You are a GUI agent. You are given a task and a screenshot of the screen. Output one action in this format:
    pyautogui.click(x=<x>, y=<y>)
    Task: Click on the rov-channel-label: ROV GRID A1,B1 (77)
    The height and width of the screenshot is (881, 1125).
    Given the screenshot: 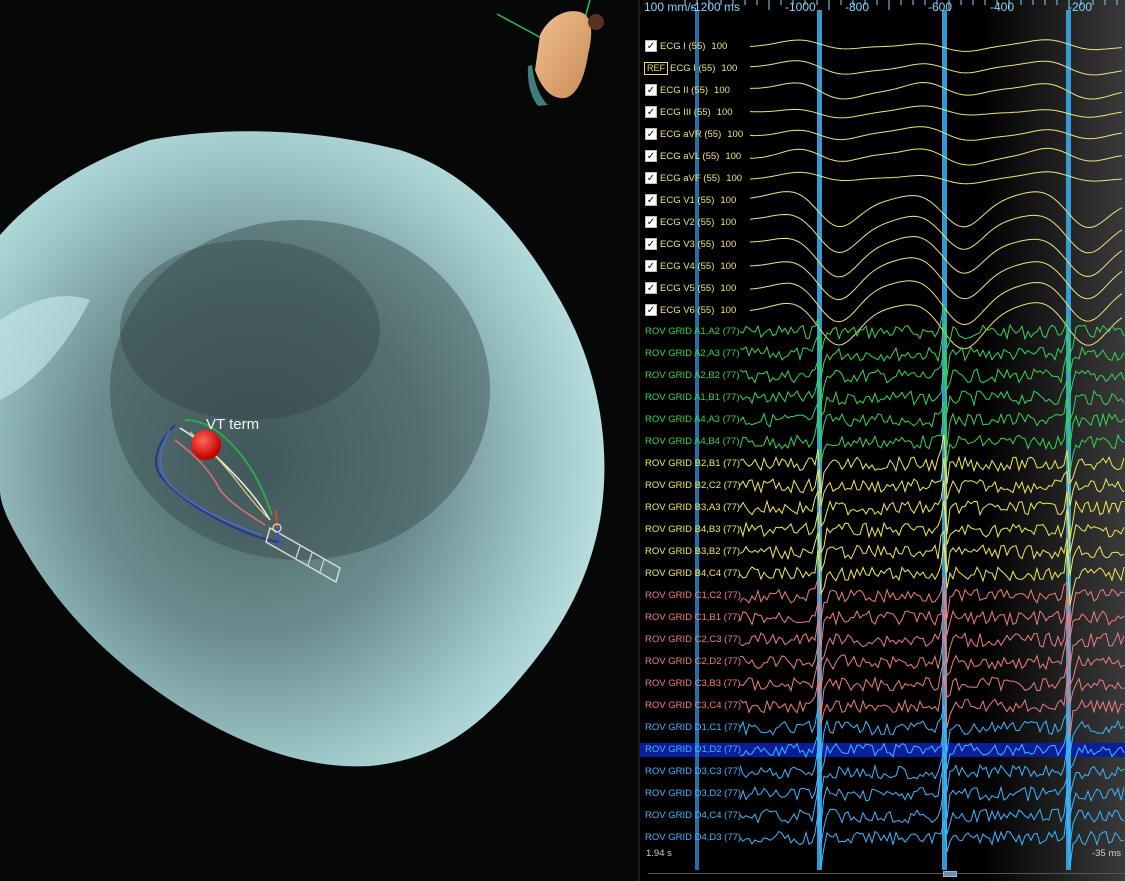 What is the action you would take?
    pyautogui.click(x=692, y=398)
    